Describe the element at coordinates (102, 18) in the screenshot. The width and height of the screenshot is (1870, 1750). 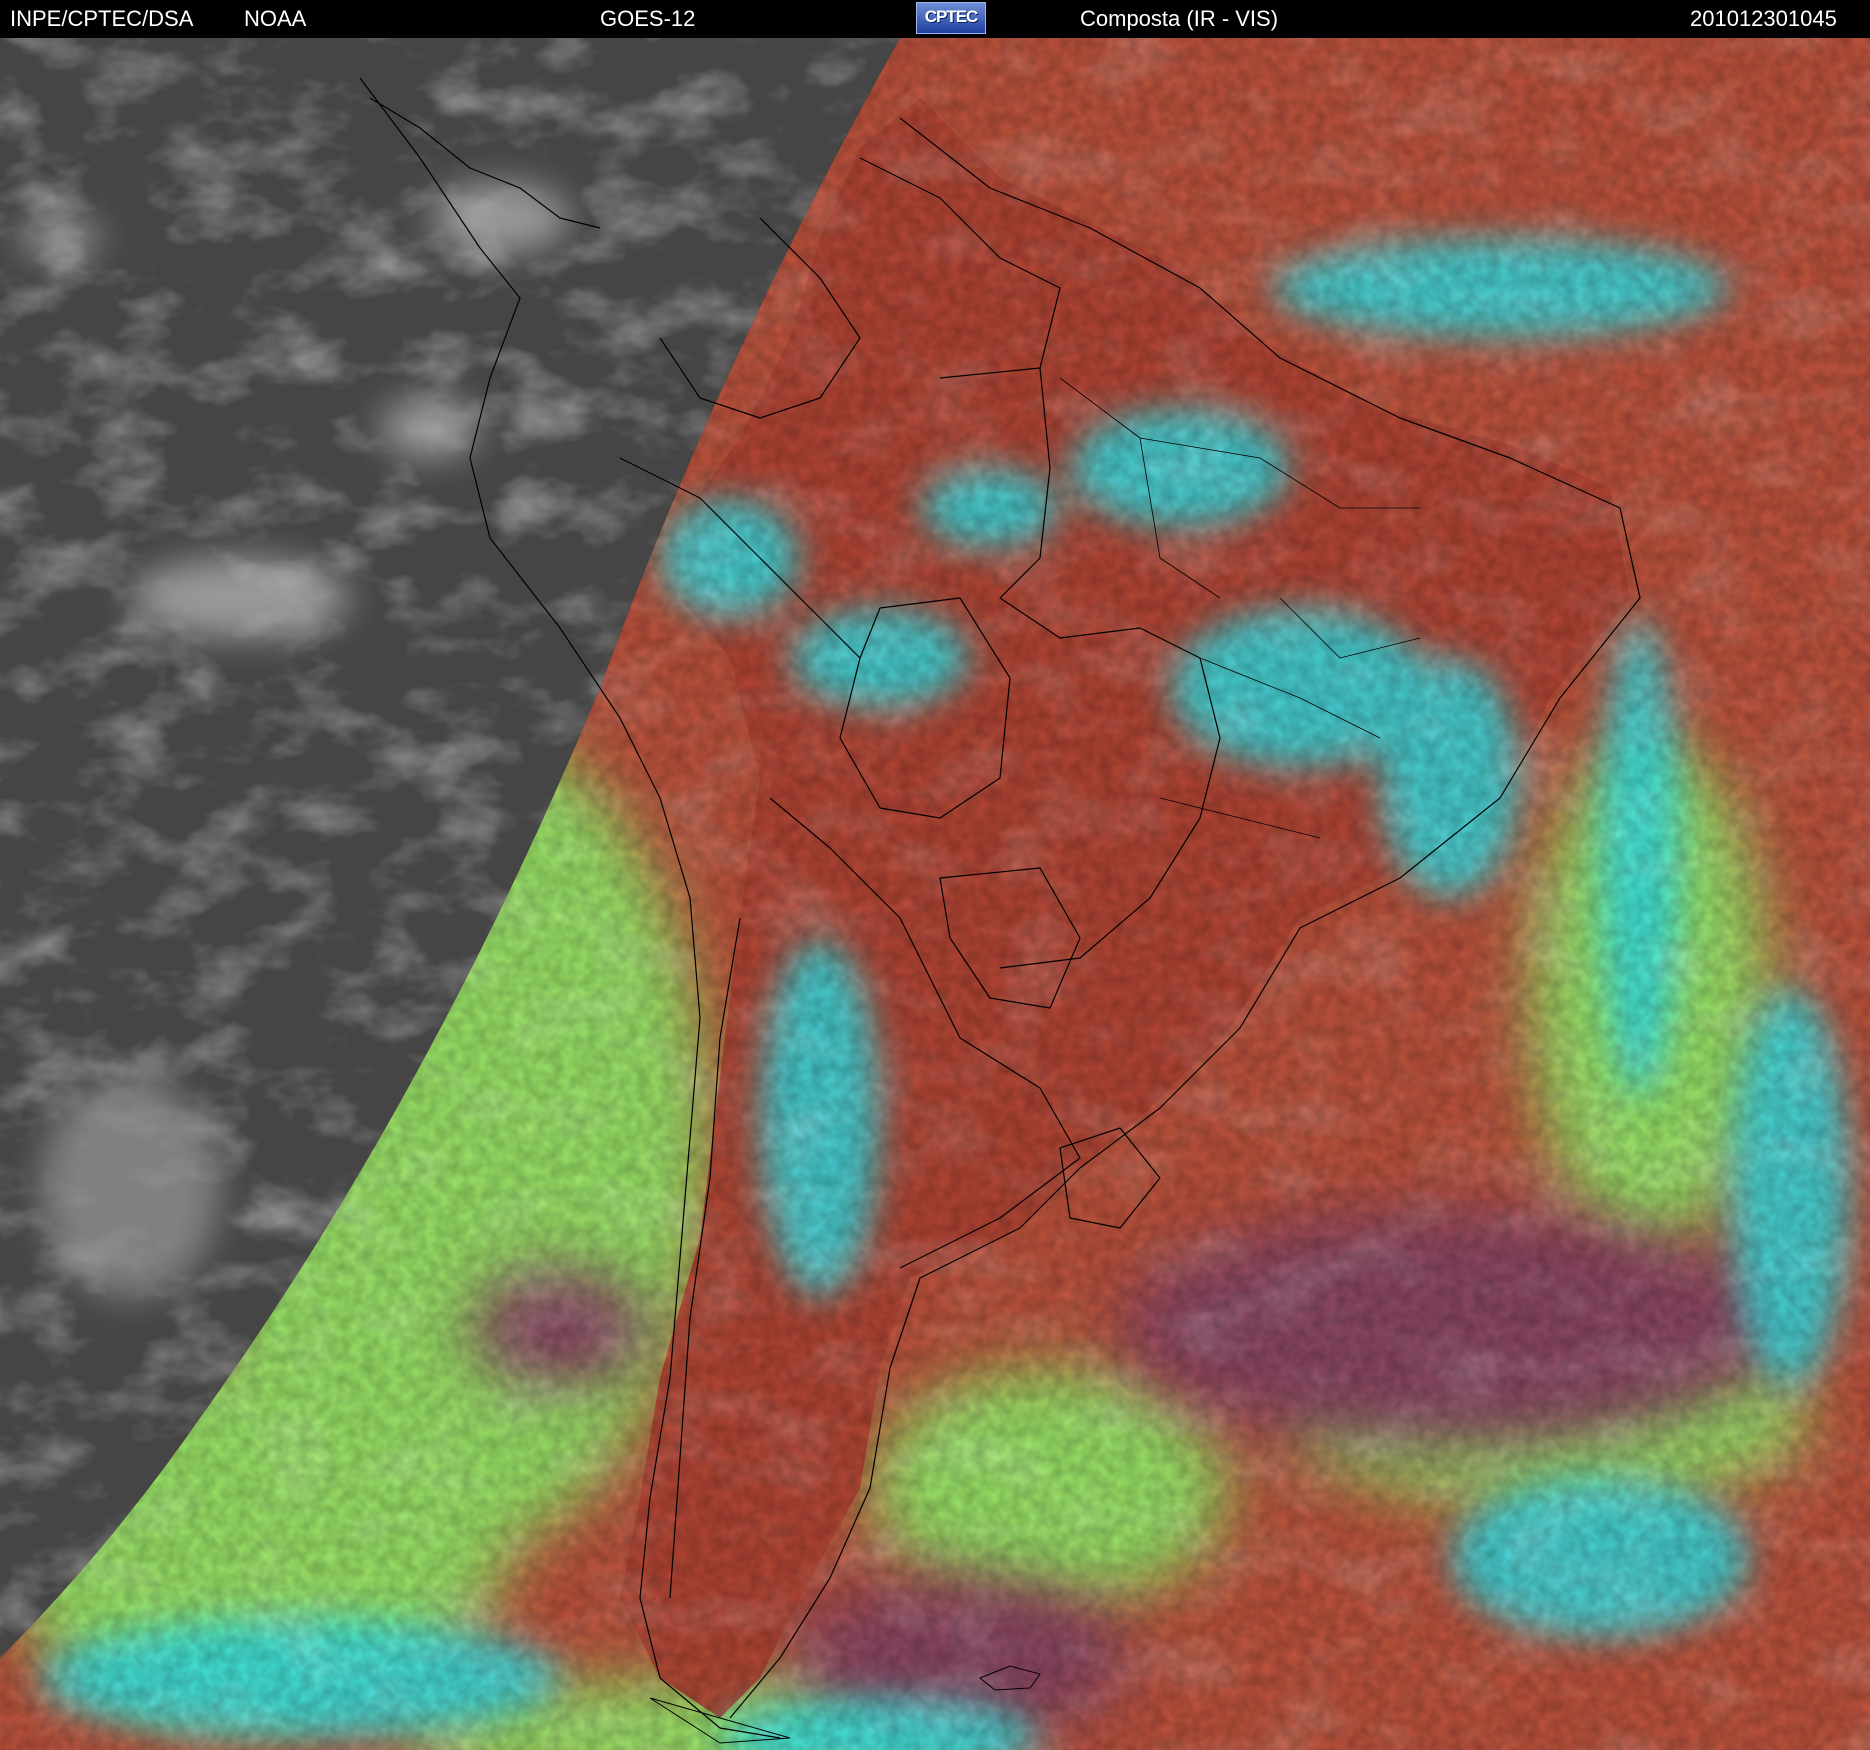
I see `institution-label: INPE/CPTEC/DSA` at that location.